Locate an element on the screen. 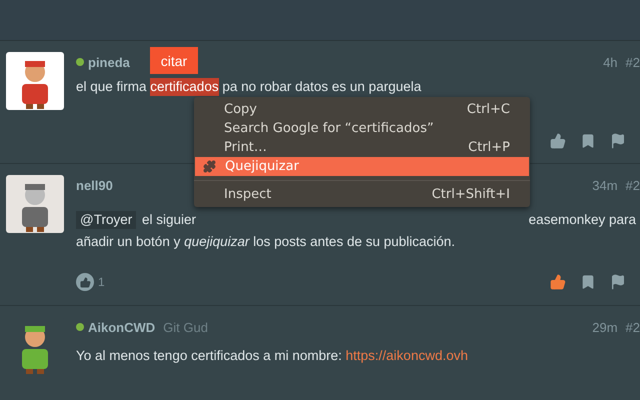 The image size is (640, 400). post-text: easemonkey para is located at coordinates (582, 220).